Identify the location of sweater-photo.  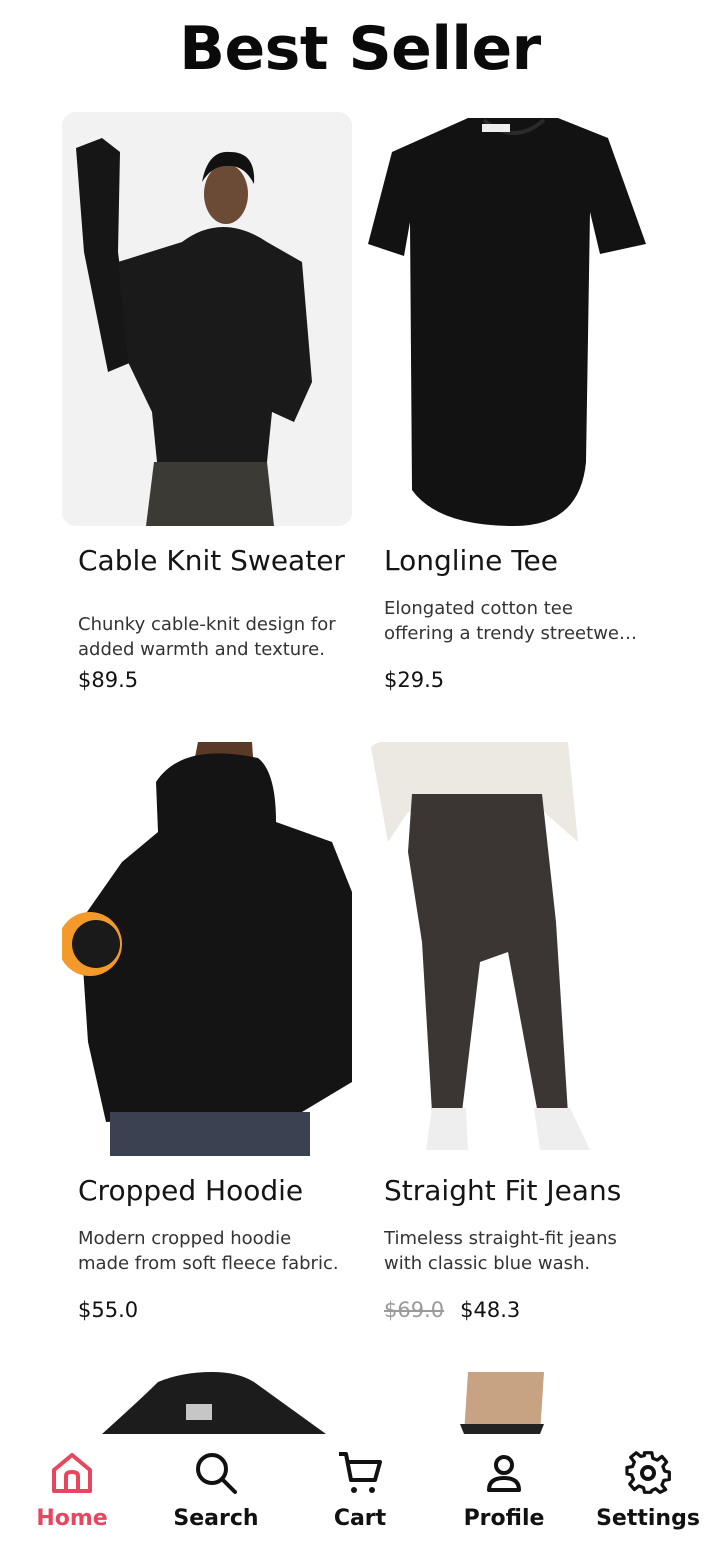
(207, 319).